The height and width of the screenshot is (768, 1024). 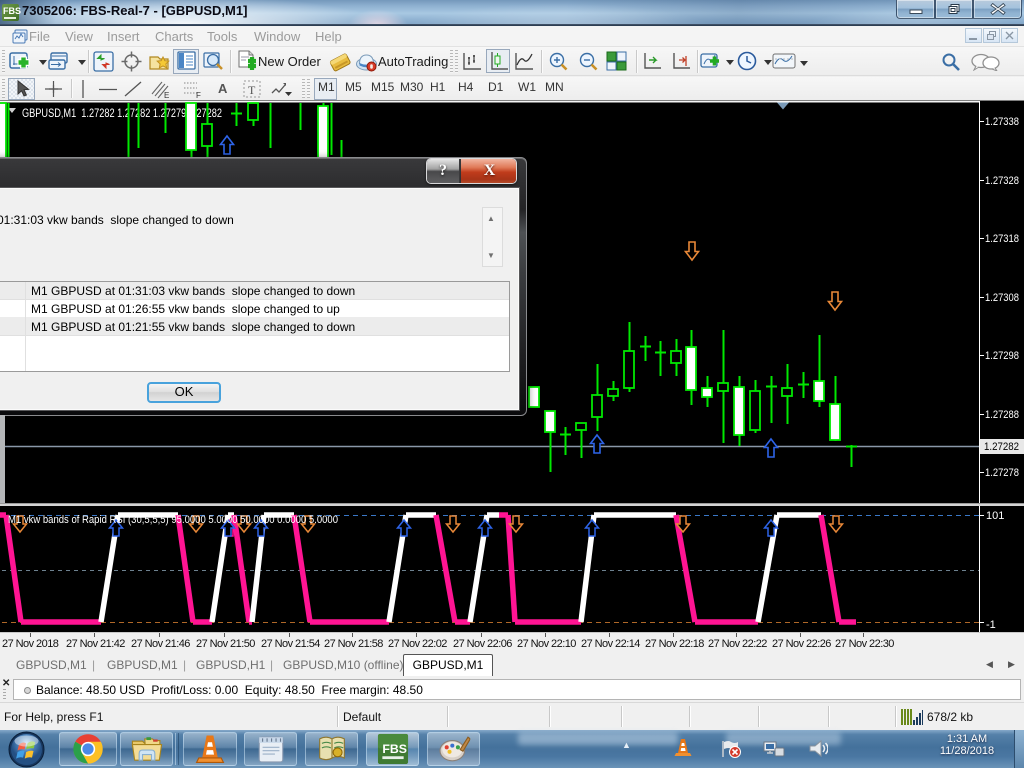 What do you see at coordinates (166, 95) in the screenshot?
I see `svg-text: E` at bounding box center [166, 95].